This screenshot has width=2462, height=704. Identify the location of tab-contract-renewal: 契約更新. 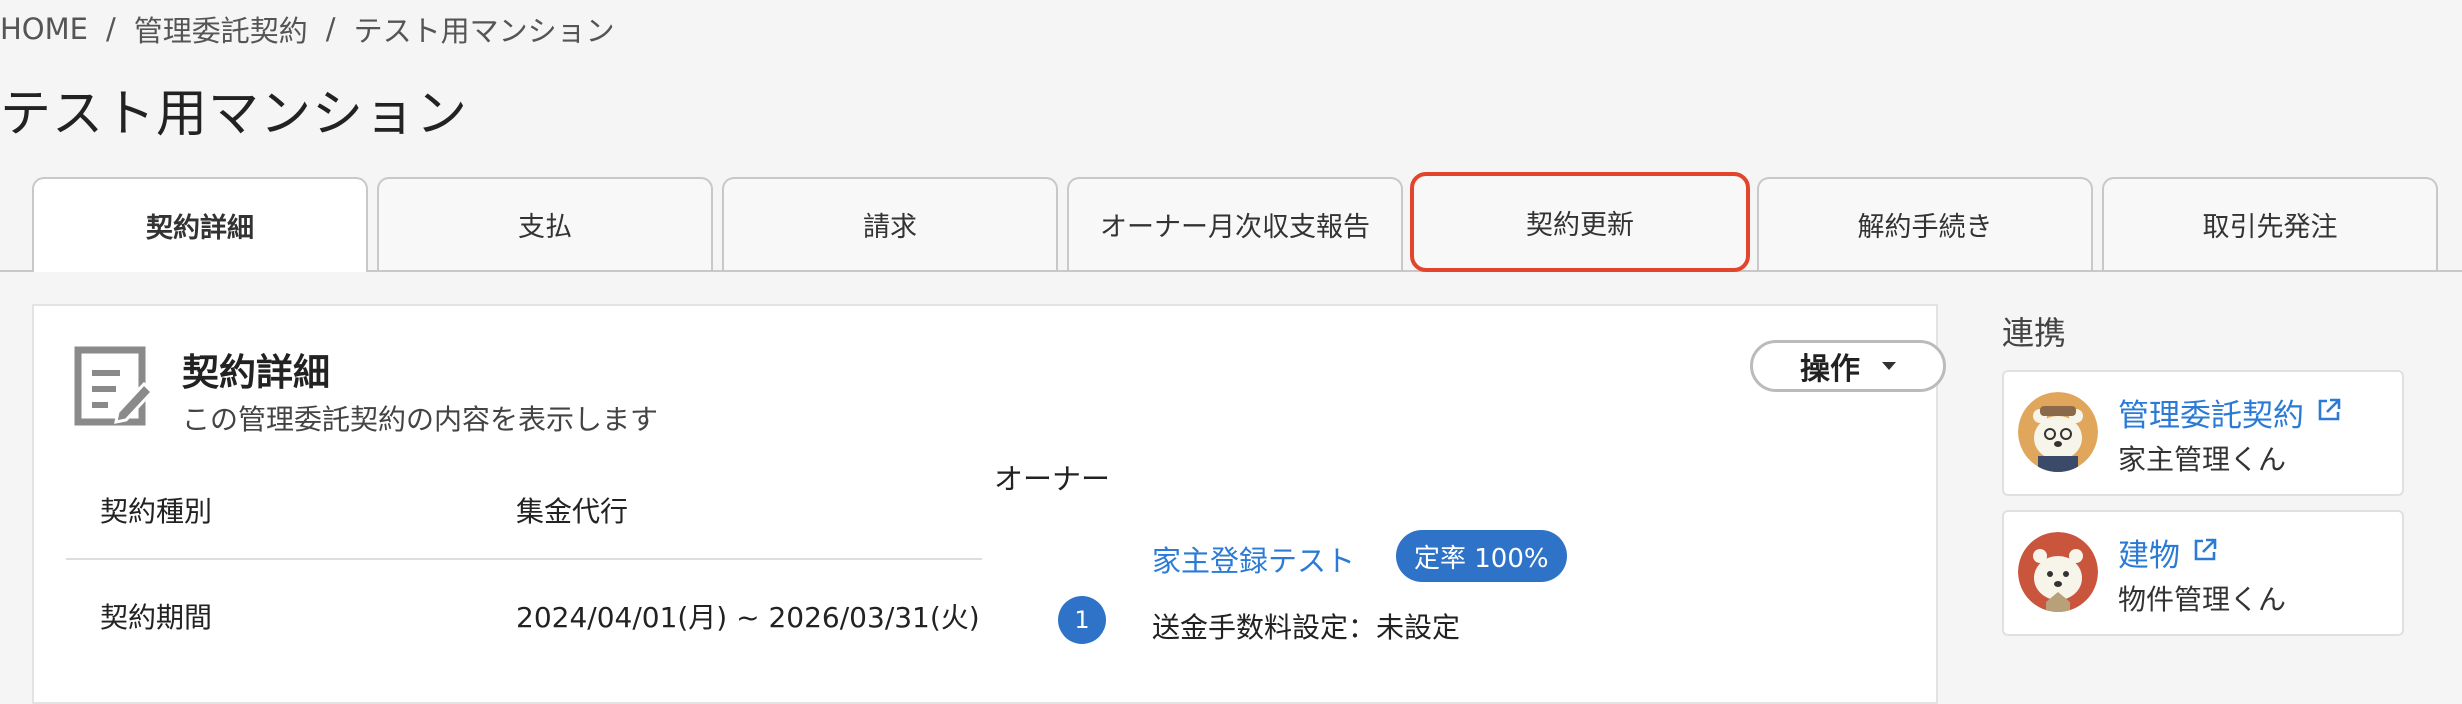
(1580, 222).